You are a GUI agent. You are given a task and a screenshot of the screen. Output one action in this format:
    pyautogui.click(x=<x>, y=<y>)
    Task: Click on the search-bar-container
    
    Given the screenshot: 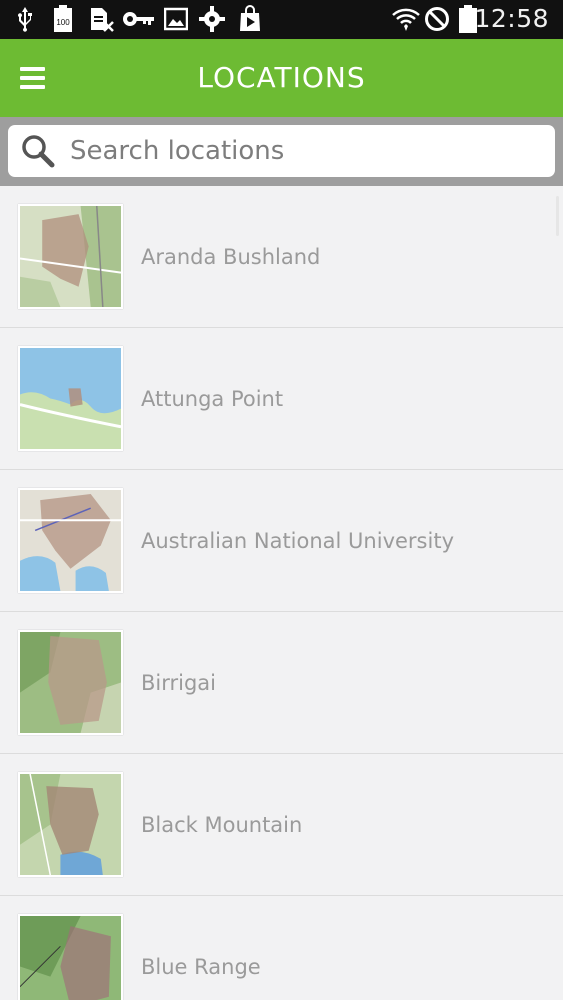 What is the action you would take?
    pyautogui.click(x=281, y=151)
    